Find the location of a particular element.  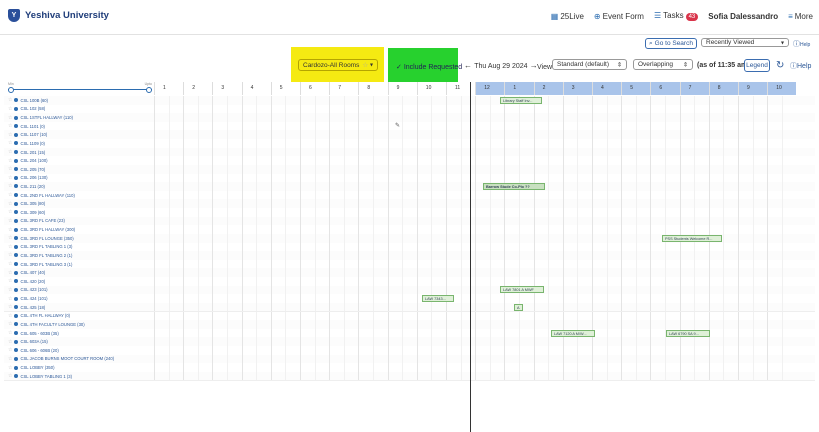

room-name-cell: ☆ CSL 3RD FL HALLWAY (300) is located at coordinates (78, 229).